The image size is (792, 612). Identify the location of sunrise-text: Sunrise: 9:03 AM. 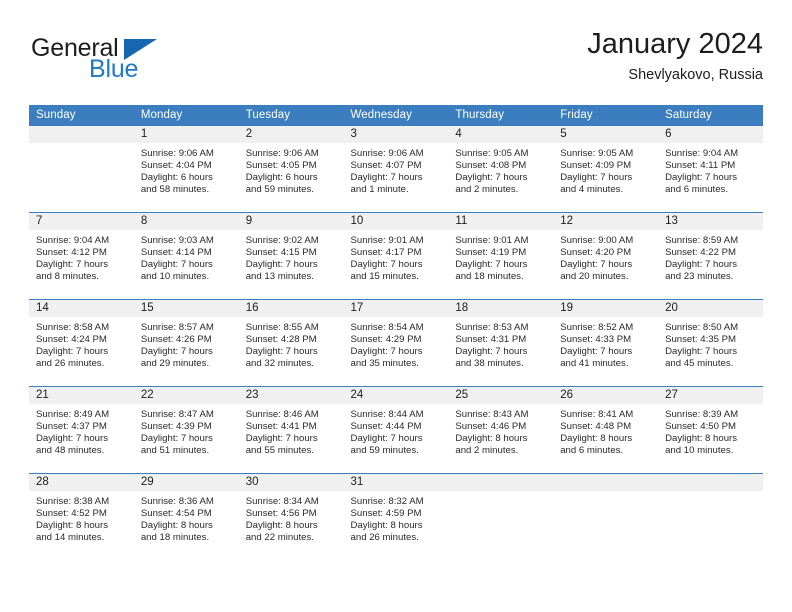
(177, 240).